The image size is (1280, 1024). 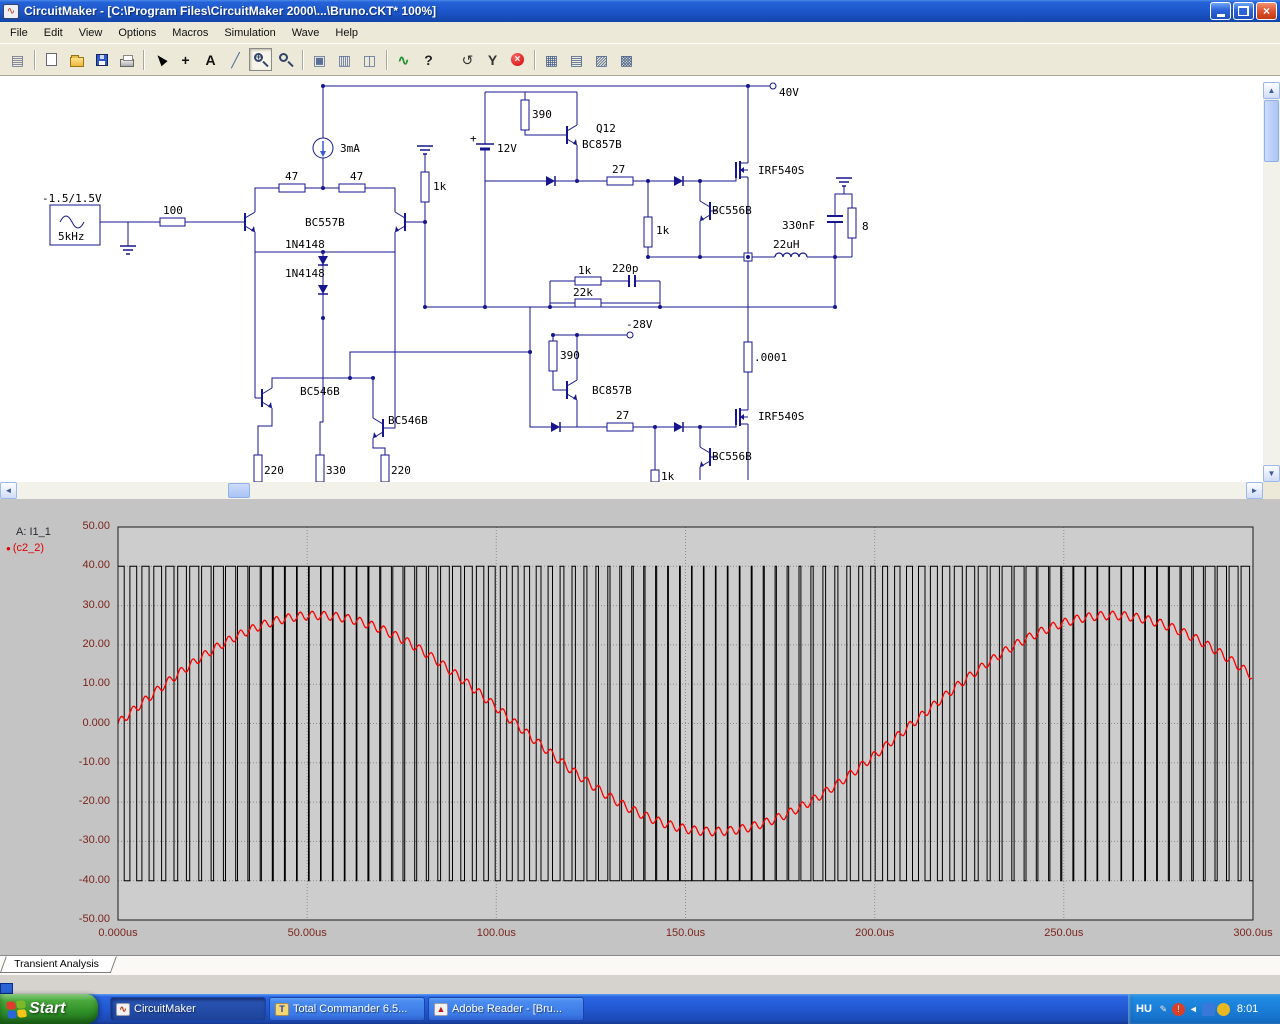 What do you see at coordinates (190, 33) in the screenshot?
I see `menu-macros: Macros` at bounding box center [190, 33].